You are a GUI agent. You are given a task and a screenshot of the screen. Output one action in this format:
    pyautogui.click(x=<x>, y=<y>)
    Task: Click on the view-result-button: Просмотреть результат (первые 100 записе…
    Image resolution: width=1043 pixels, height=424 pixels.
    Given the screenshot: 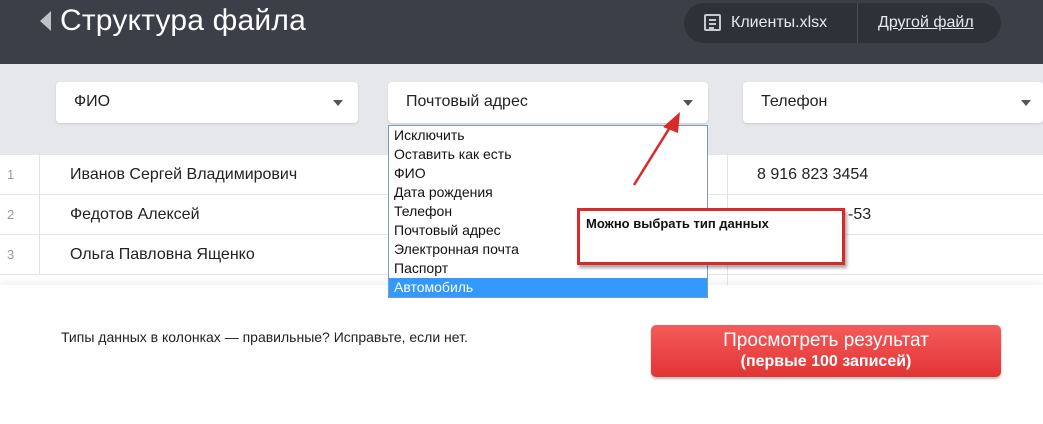 What is the action you would take?
    pyautogui.click(x=826, y=351)
    